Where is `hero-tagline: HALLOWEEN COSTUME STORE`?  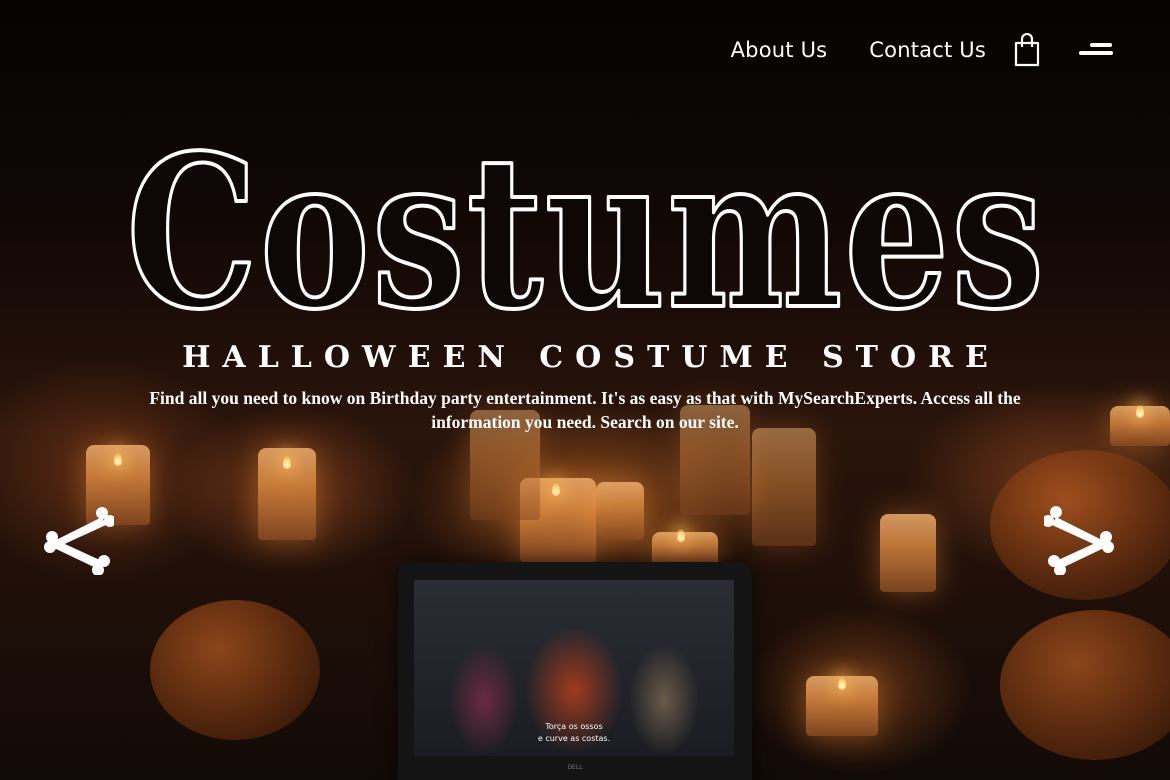 hero-tagline: HALLOWEEN COSTUME STORE is located at coordinates (591, 357).